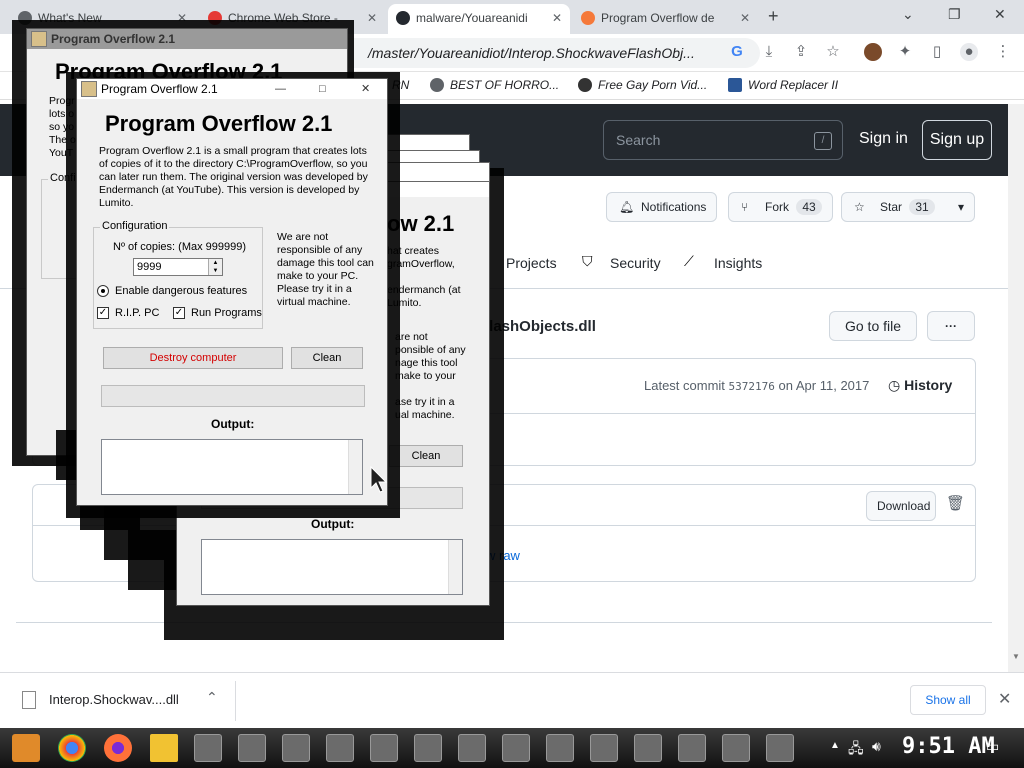 The width and height of the screenshot is (1024, 768). Describe the element at coordinates (1003, 52) in the screenshot. I see `menu-icon: ⋮` at that location.